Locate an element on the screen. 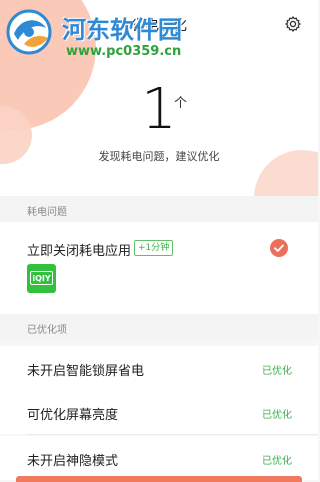 The image size is (320, 482). list-item-label: 可优化屏幕亮度 is located at coordinates (73, 415).